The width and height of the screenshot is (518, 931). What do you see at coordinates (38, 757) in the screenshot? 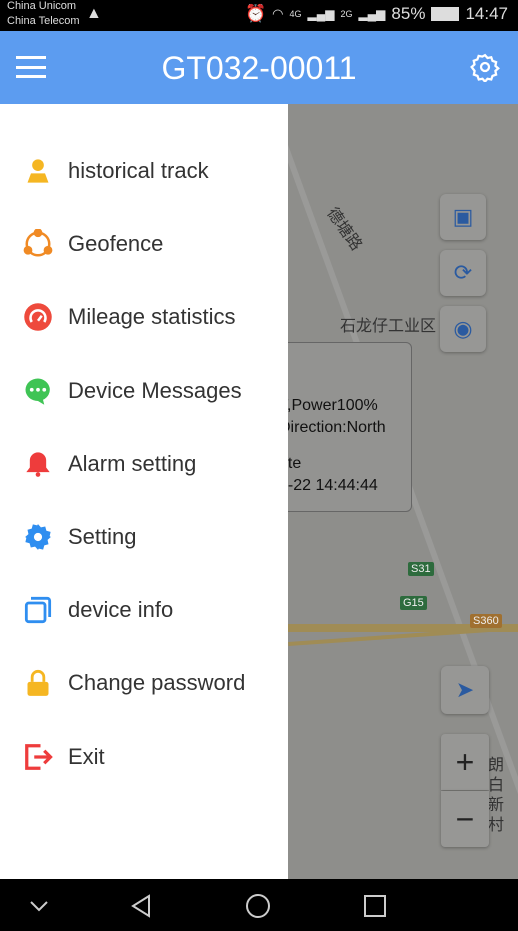
I see `exit-icon` at bounding box center [38, 757].